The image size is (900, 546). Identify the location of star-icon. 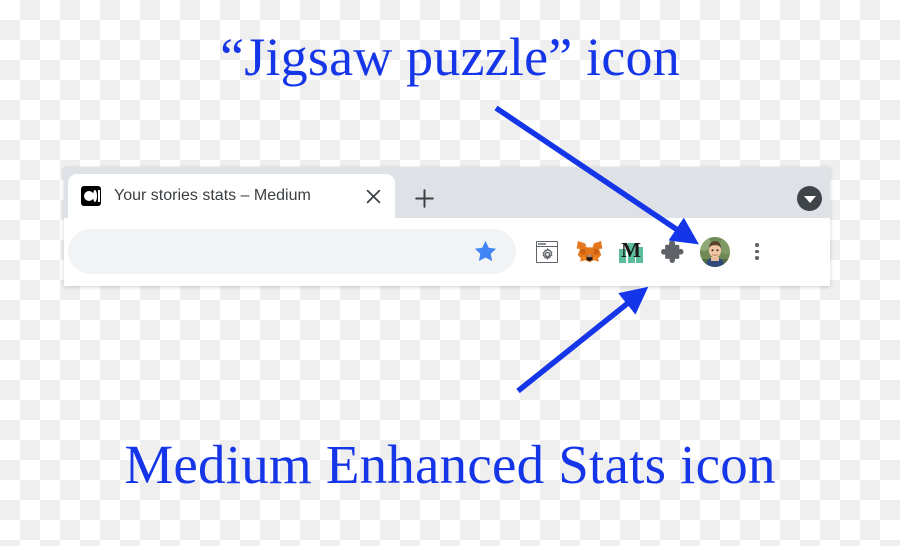
(485, 252).